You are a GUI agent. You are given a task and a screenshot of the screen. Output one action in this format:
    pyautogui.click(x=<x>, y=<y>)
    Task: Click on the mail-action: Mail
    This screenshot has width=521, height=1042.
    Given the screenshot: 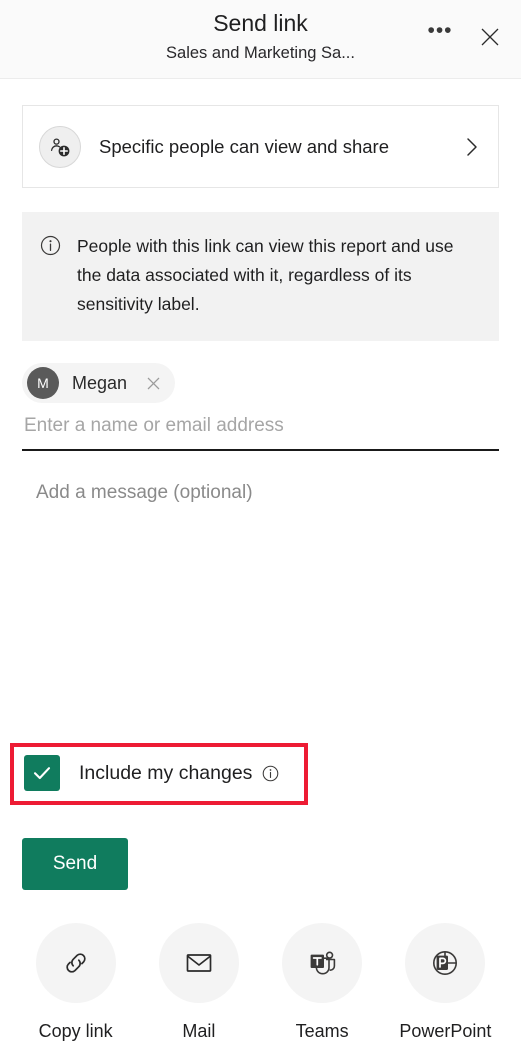 What is the action you would take?
    pyautogui.click(x=199, y=982)
    